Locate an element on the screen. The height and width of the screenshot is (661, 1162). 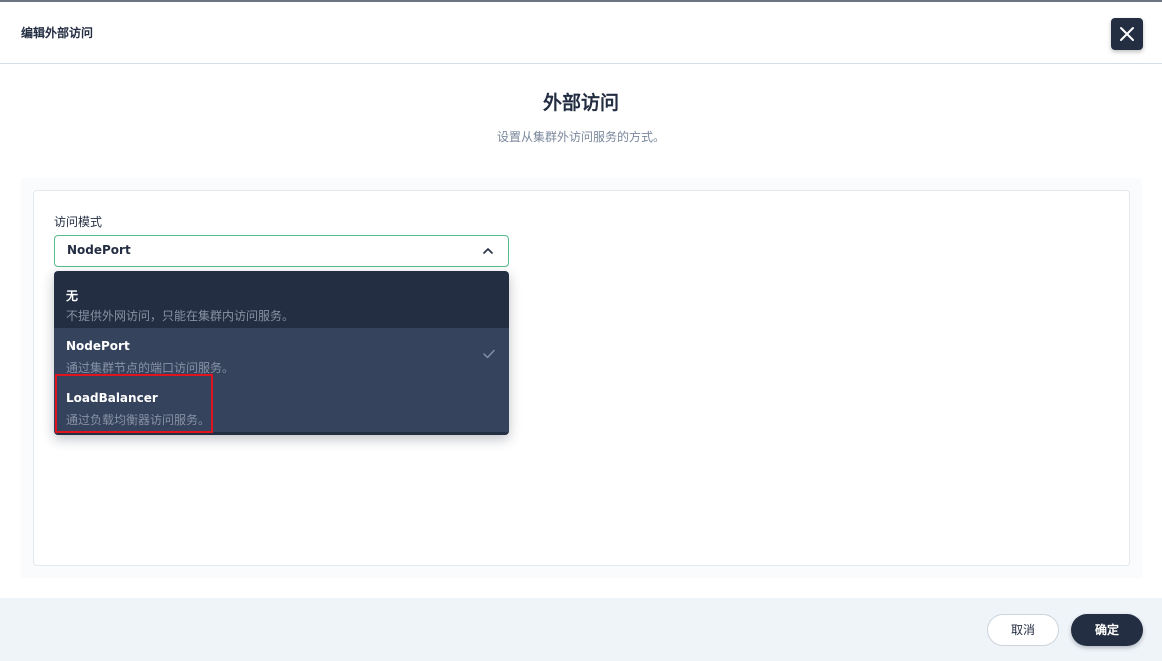
option-nodeport: NodePort 通过集群节点的端口访问服务。 is located at coordinates (281, 354).